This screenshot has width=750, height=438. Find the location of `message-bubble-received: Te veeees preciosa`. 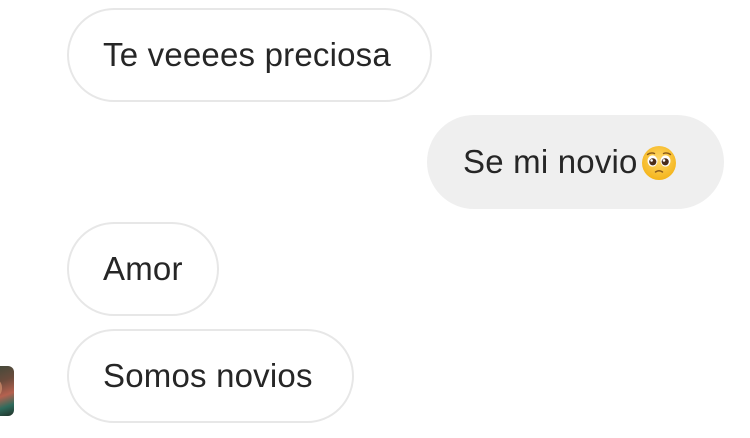

message-bubble-received: Te veeees preciosa is located at coordinates (249, 55).